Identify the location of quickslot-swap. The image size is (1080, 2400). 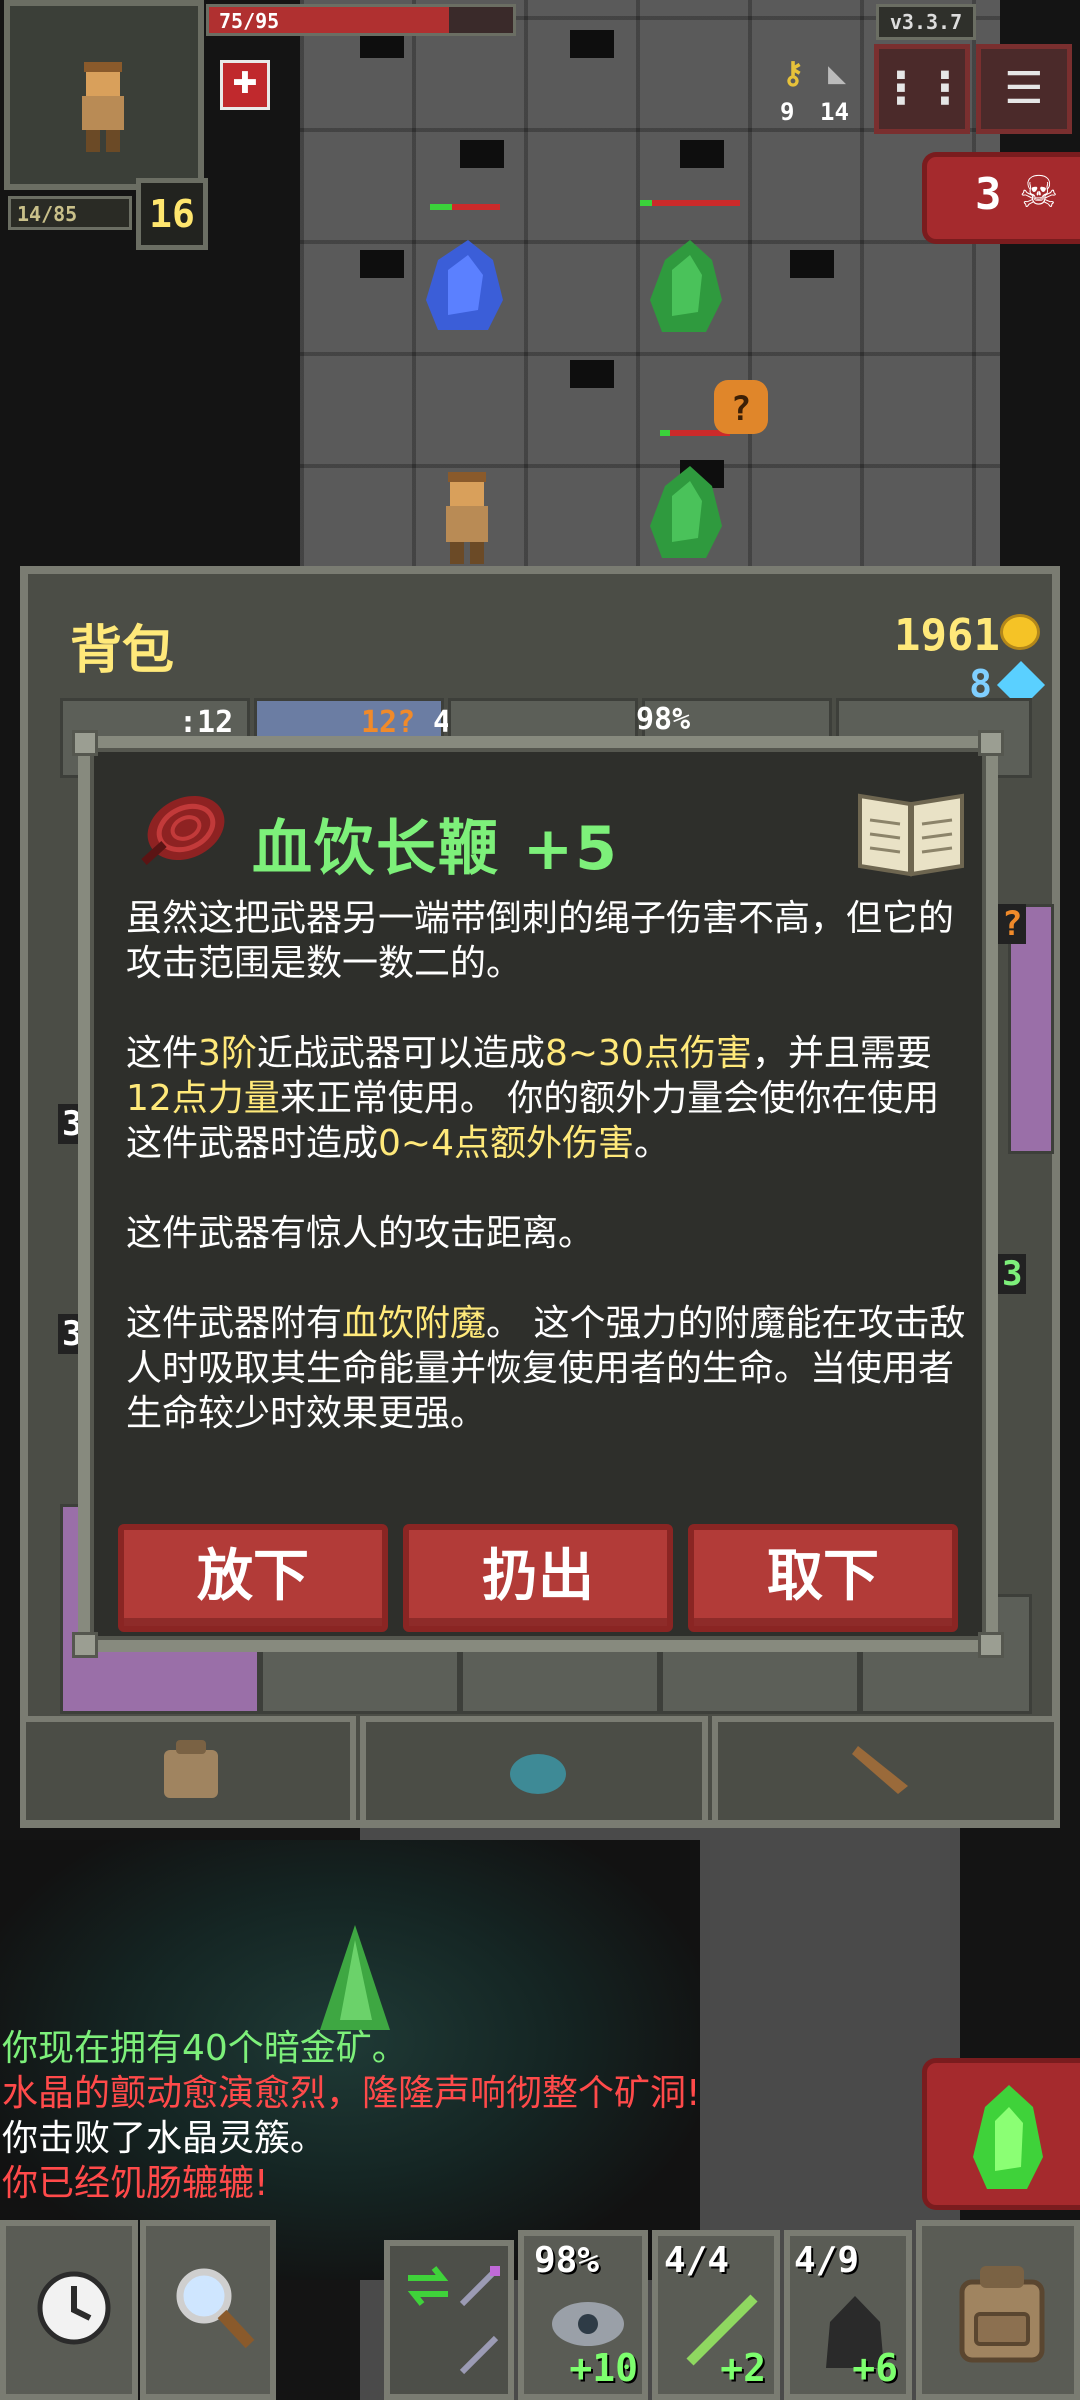
(449, 2320).